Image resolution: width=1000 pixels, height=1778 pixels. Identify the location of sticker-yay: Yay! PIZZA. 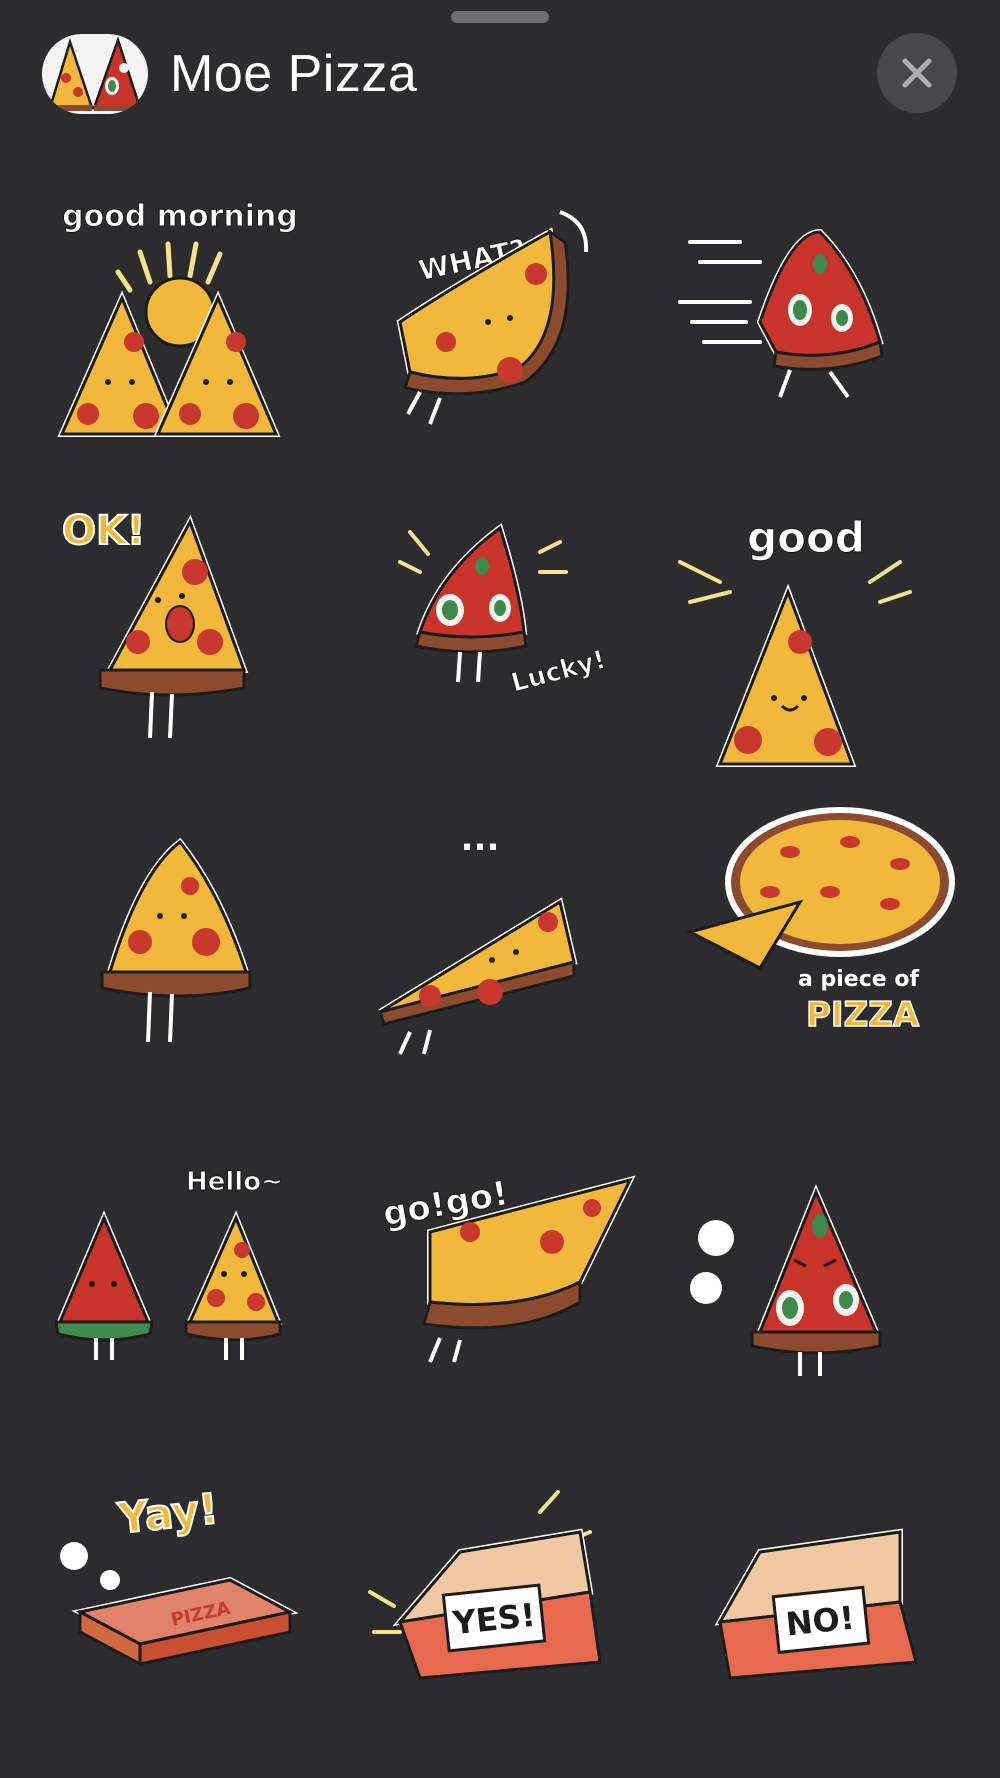
(180, 1612).